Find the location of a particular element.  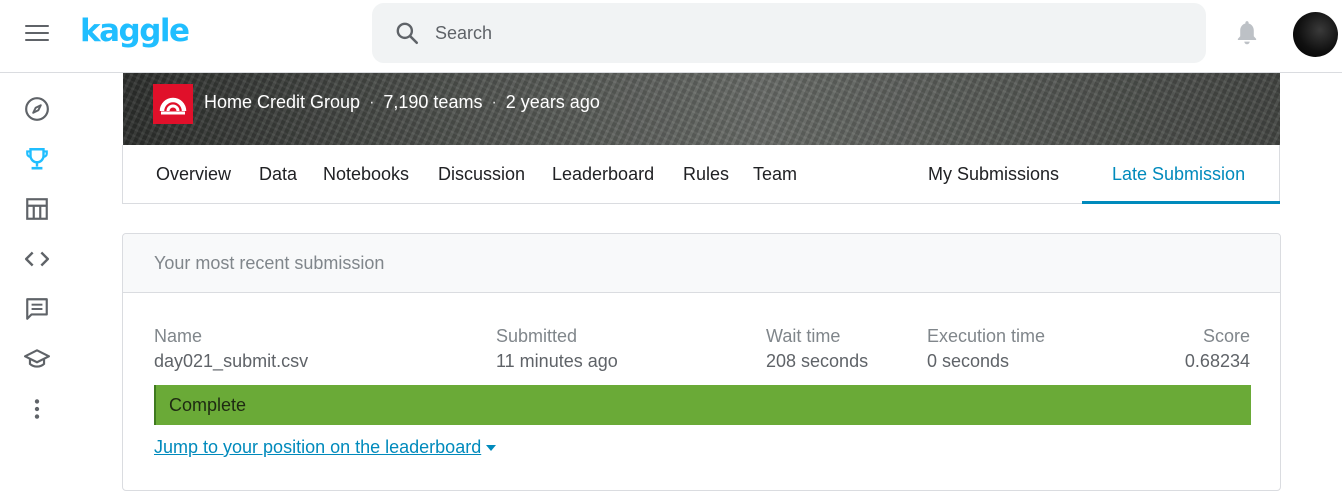

execution-time-value: 0 seconds is located at coordinates (968, 361).